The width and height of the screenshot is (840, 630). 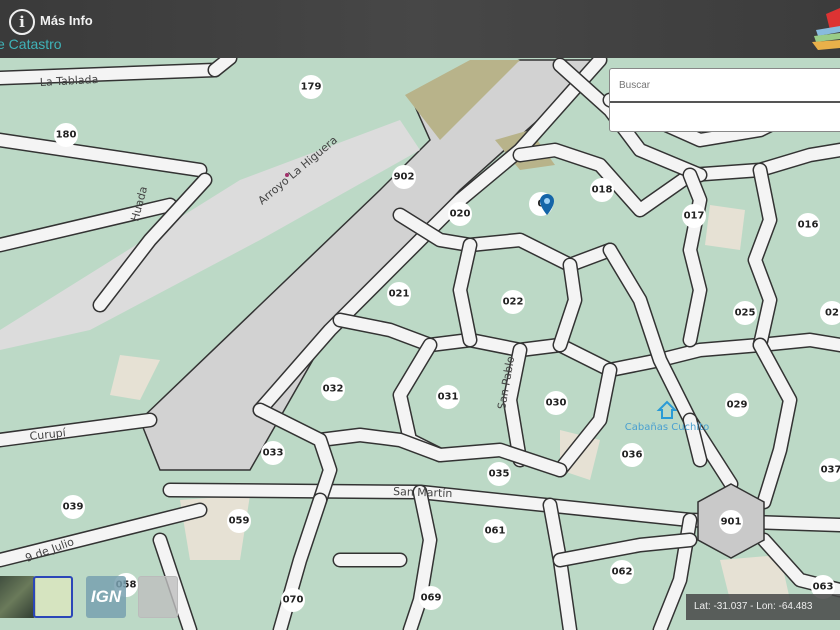 I want to click on parcel-label: 036, so click(x=632, y=455).